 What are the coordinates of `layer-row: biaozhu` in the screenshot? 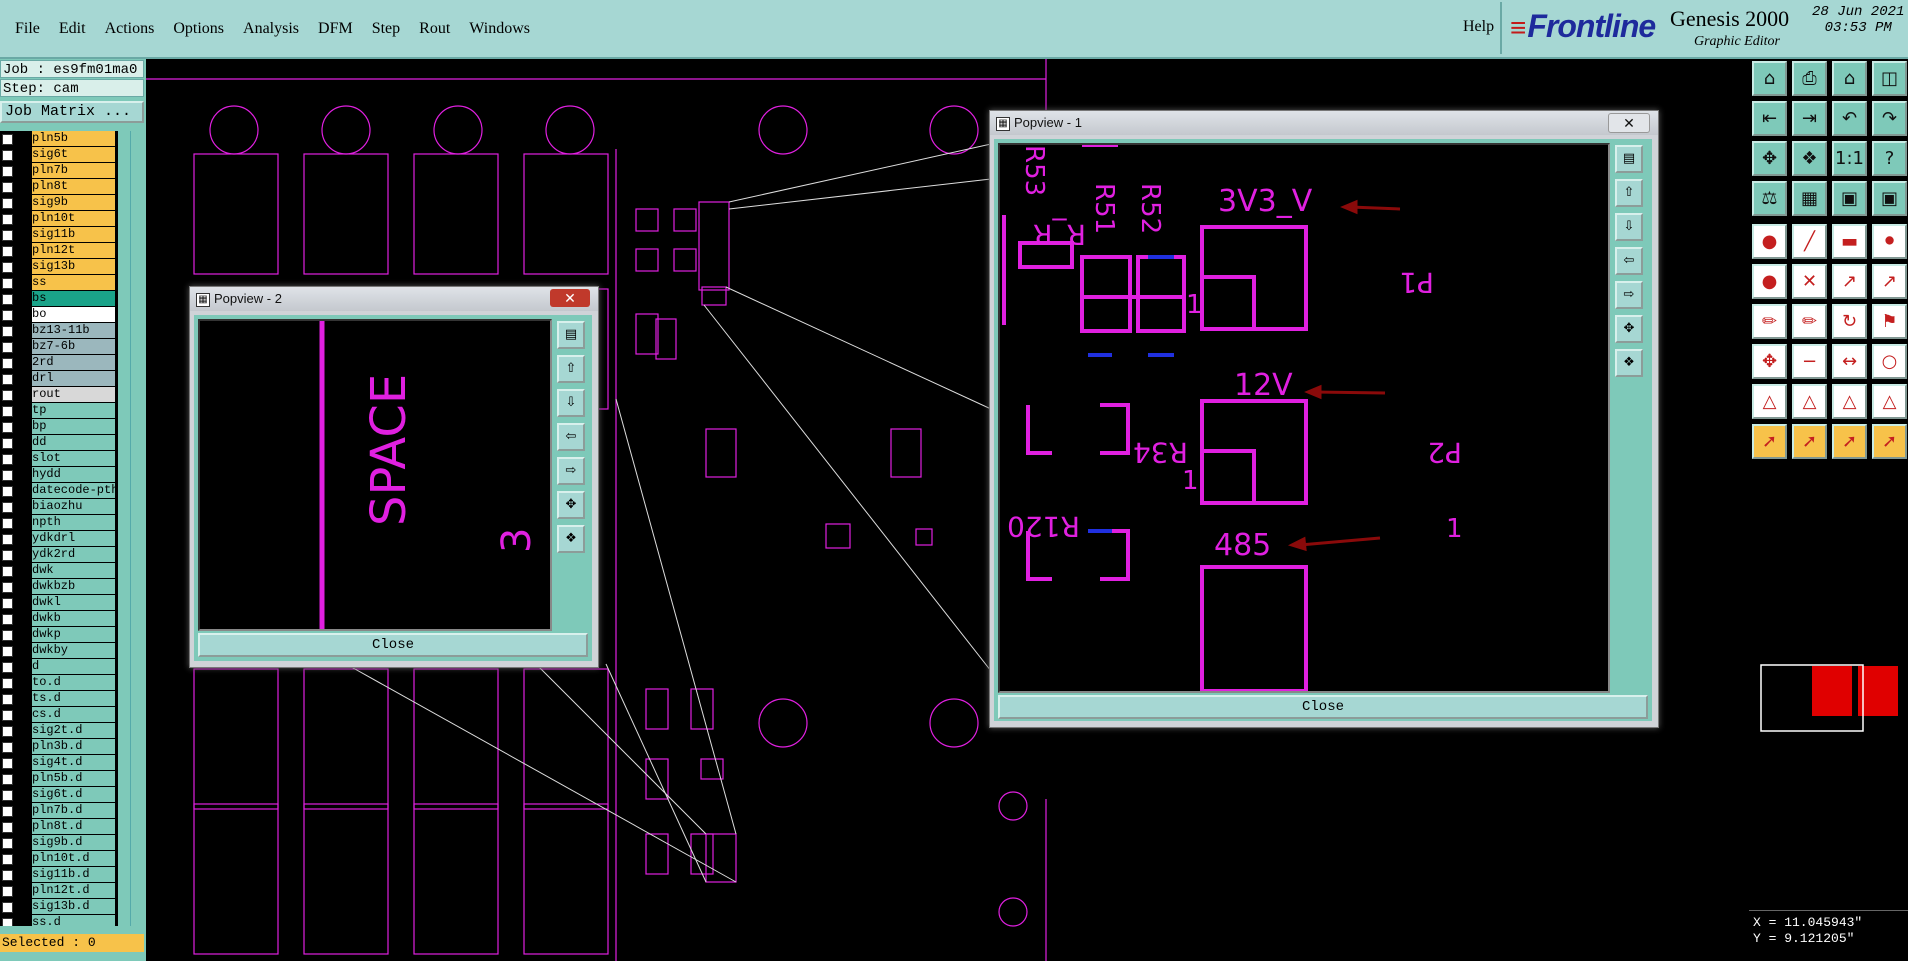 It's located at (59, 506).